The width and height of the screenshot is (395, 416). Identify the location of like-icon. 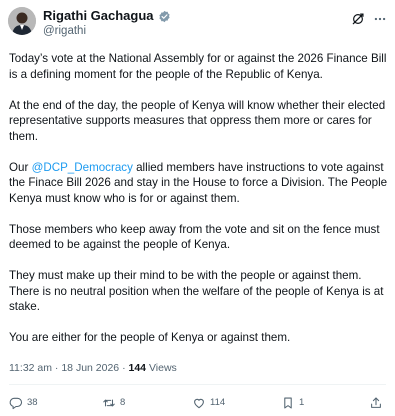
(199, 403).